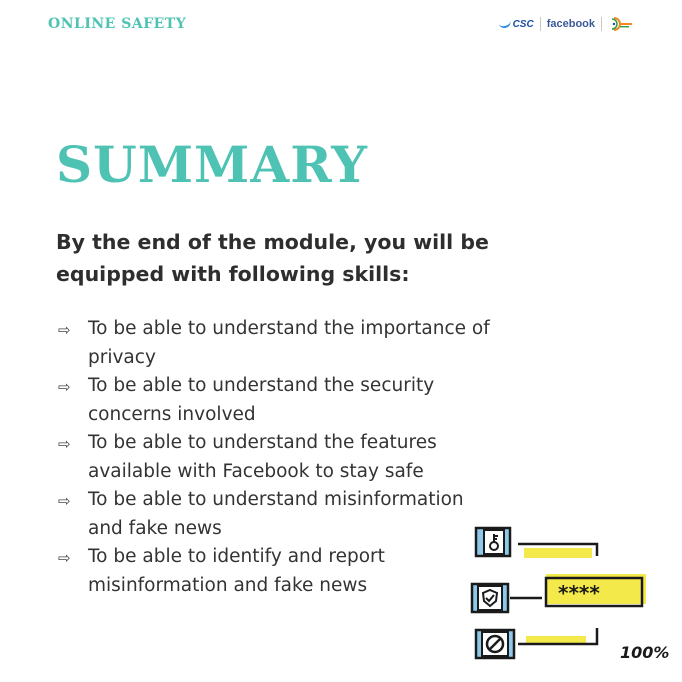 This screenshot has width=682, height=682. What do you see at coordinates (262, 442) in the screenshot?
I see `skill-line-1: To be able to understand the features` at bounding box center [262, 442].